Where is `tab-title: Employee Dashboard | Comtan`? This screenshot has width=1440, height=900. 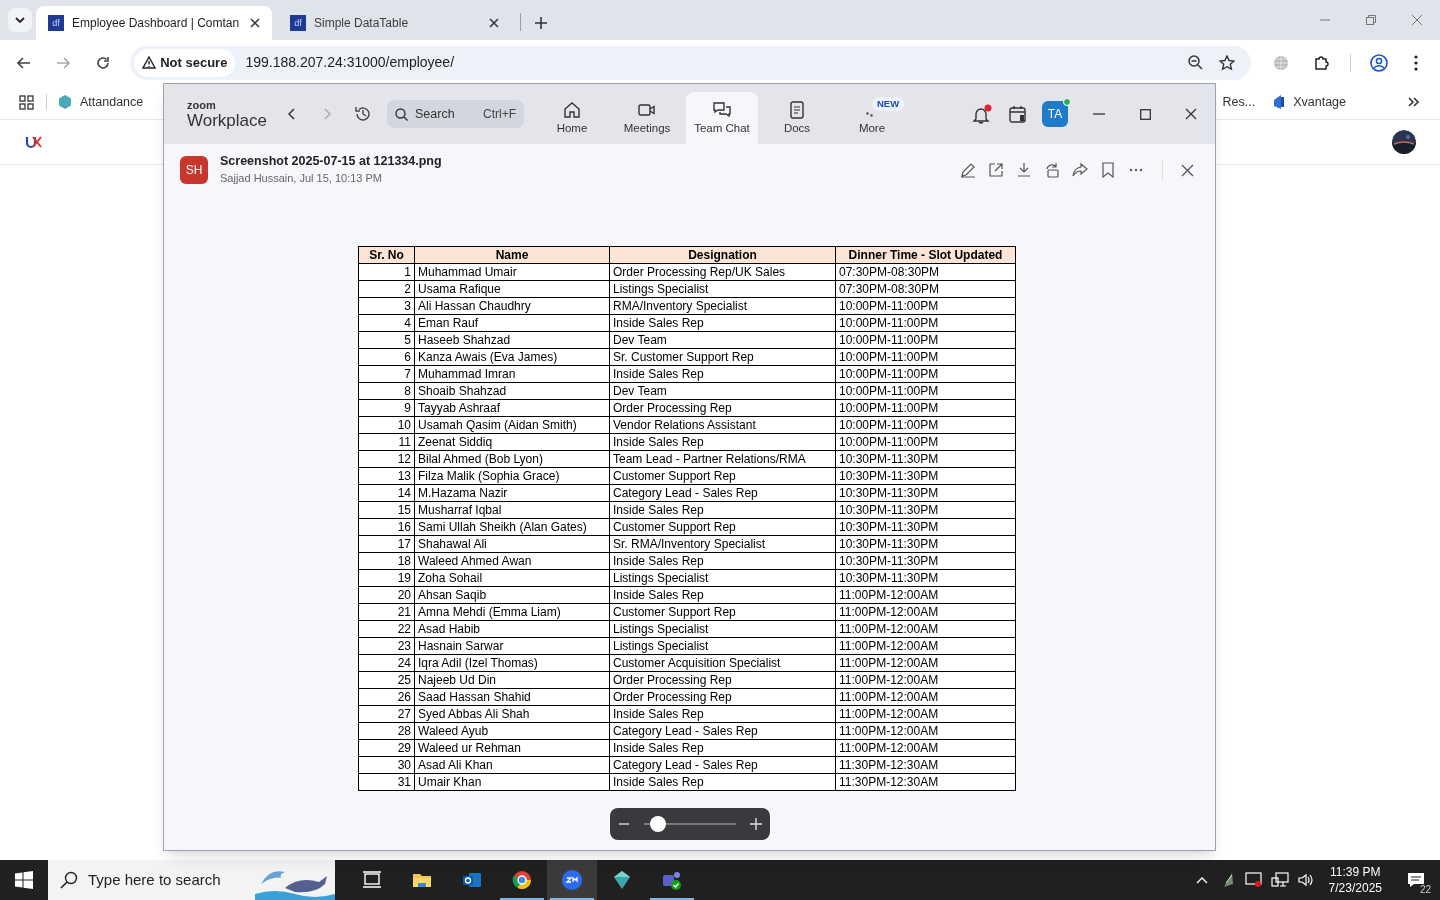
tab-title: Employee Dashboard | Comtan is located at coordinates (156, 23).